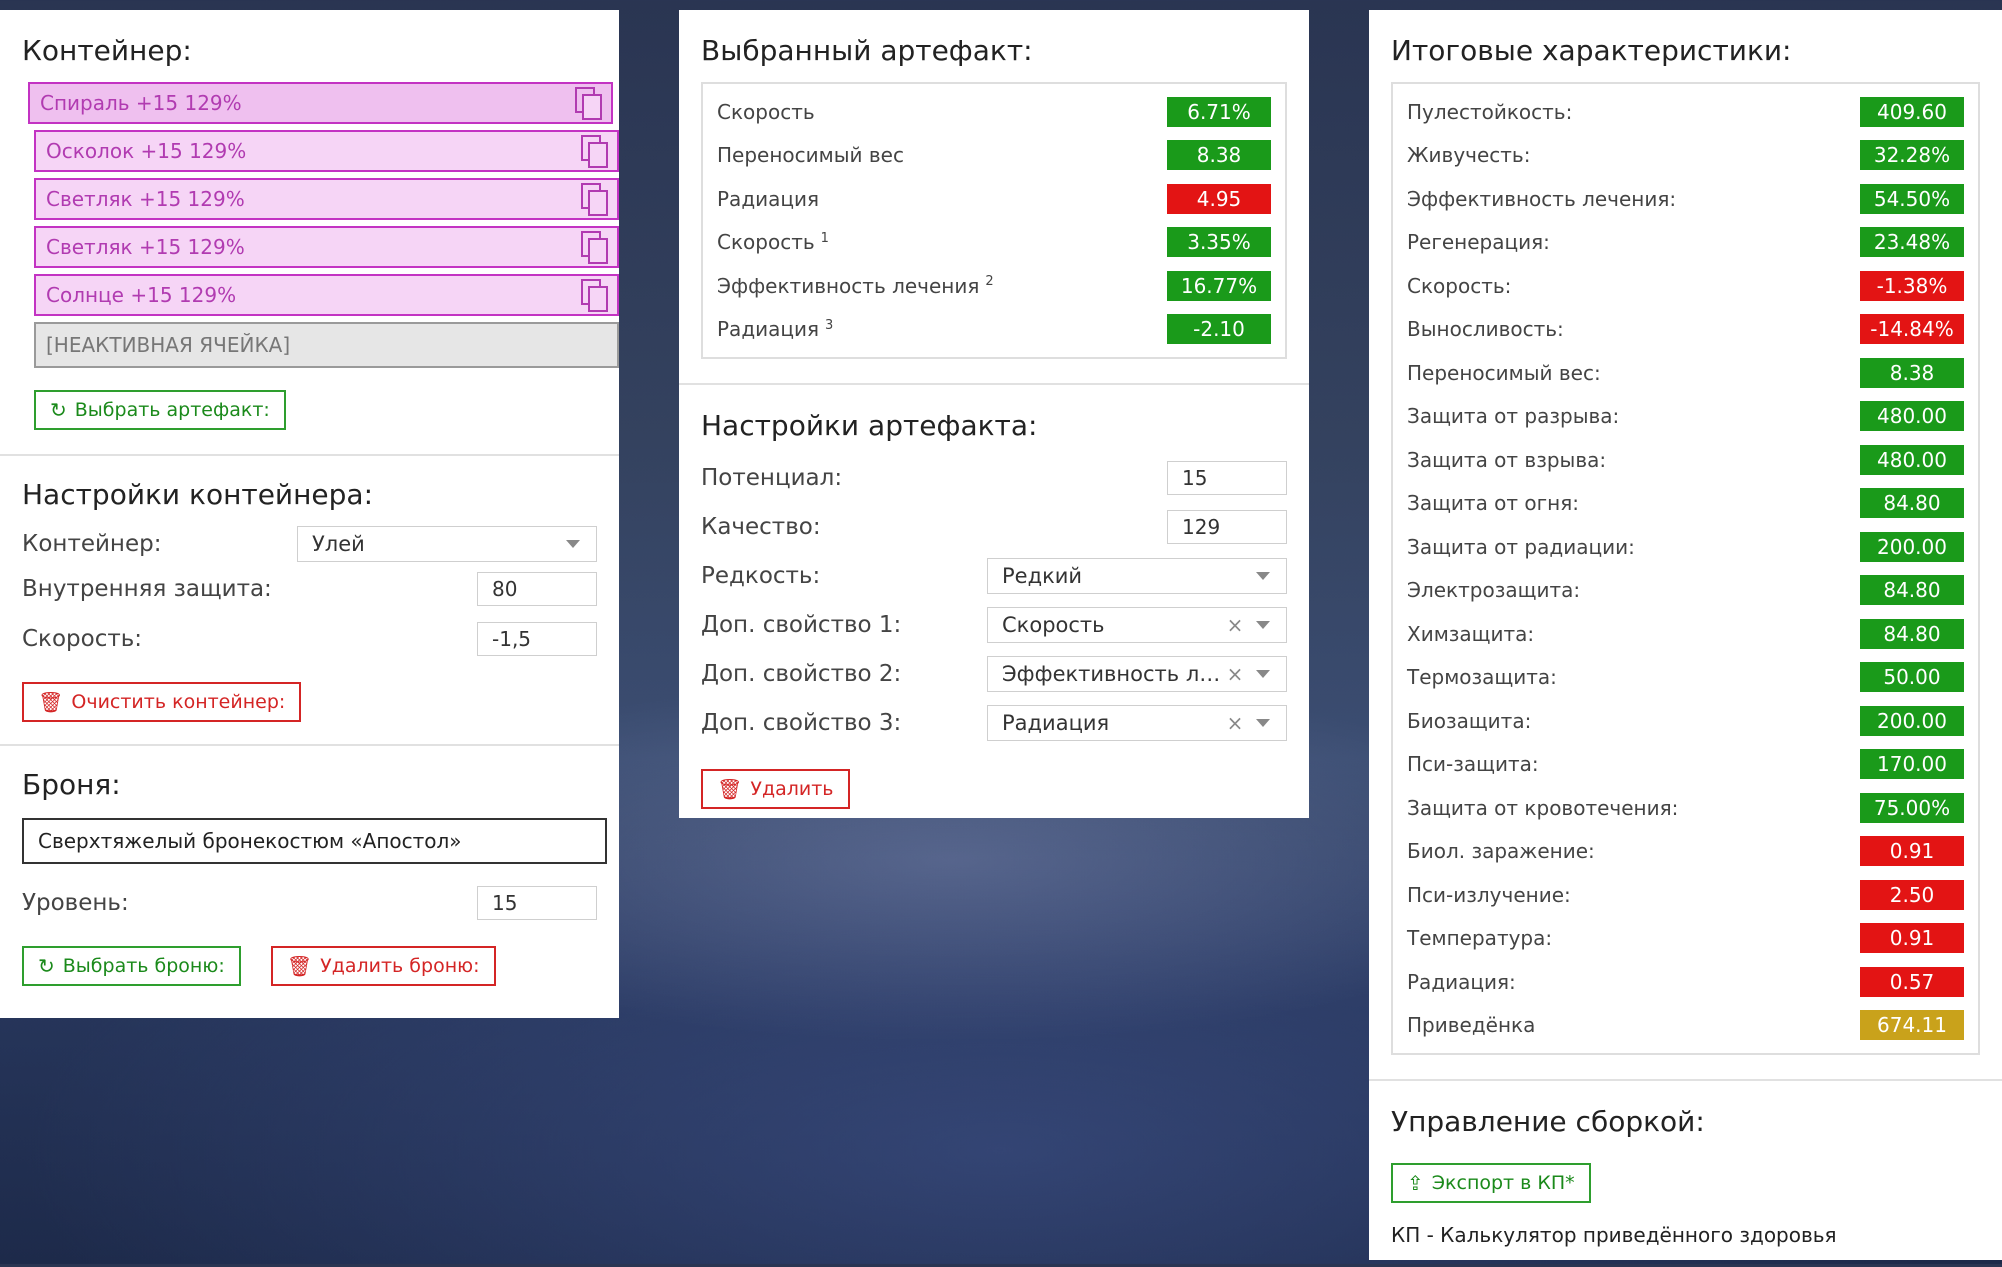  What do you see at coordinates (775, 329) in the screenshot?
I see `stat-name: Радиация 3` at bounding box center [775, 329].